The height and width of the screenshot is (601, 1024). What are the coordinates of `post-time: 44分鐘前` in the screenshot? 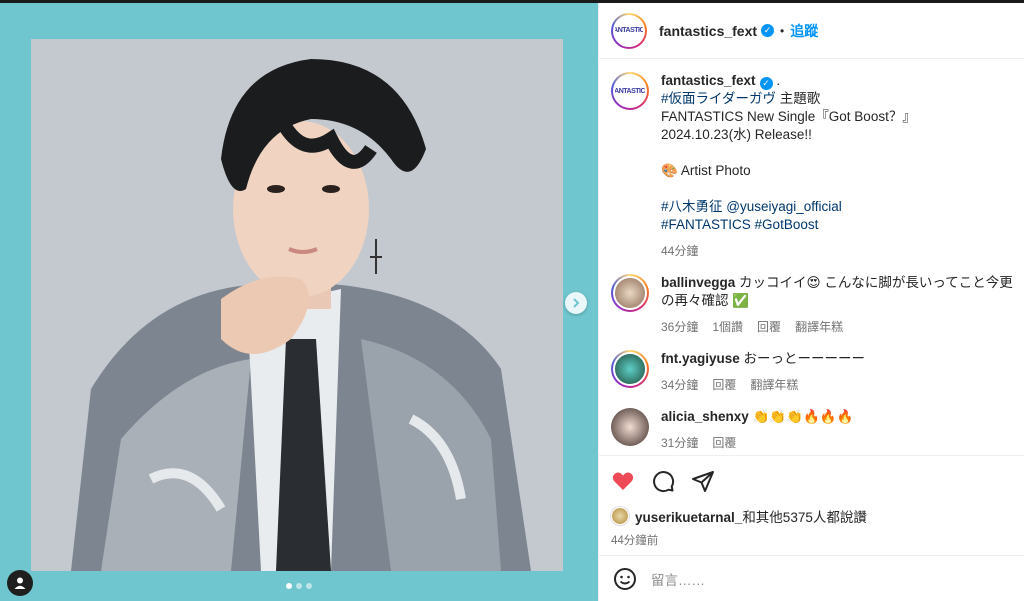 It's located at (635, 541).